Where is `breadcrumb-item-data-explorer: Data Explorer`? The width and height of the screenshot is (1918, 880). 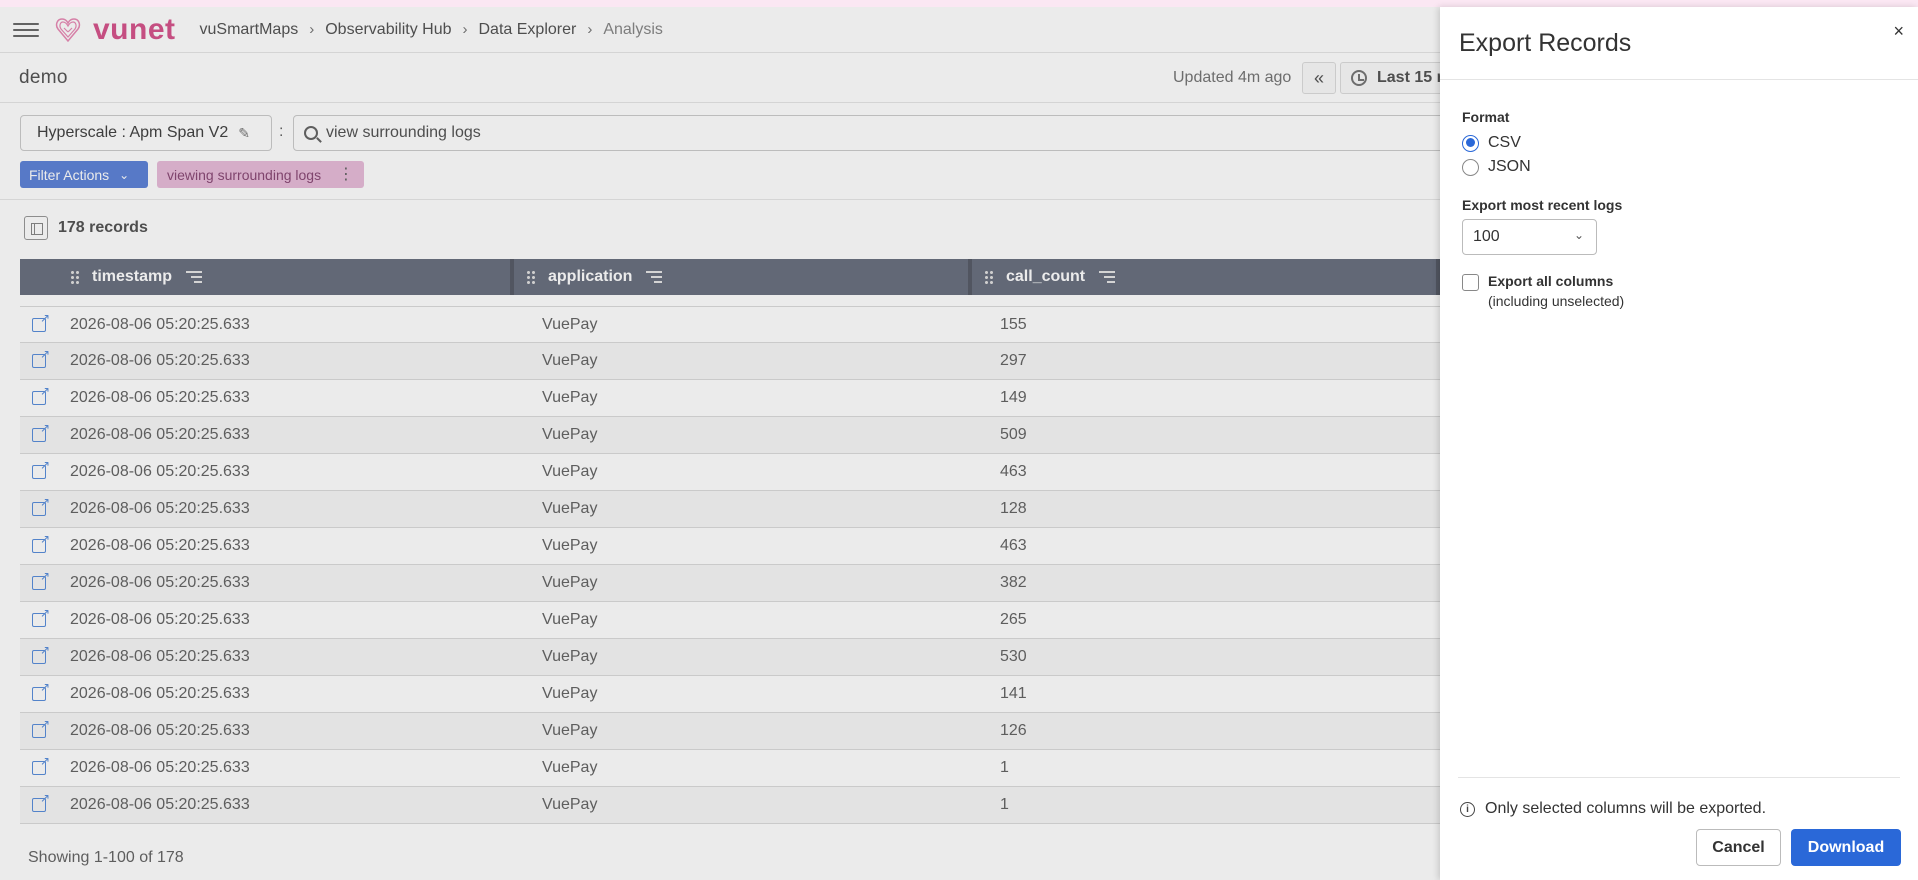 breadcrumb-item-data-explorer: Data Explorer is located at coordinates (528, 30).